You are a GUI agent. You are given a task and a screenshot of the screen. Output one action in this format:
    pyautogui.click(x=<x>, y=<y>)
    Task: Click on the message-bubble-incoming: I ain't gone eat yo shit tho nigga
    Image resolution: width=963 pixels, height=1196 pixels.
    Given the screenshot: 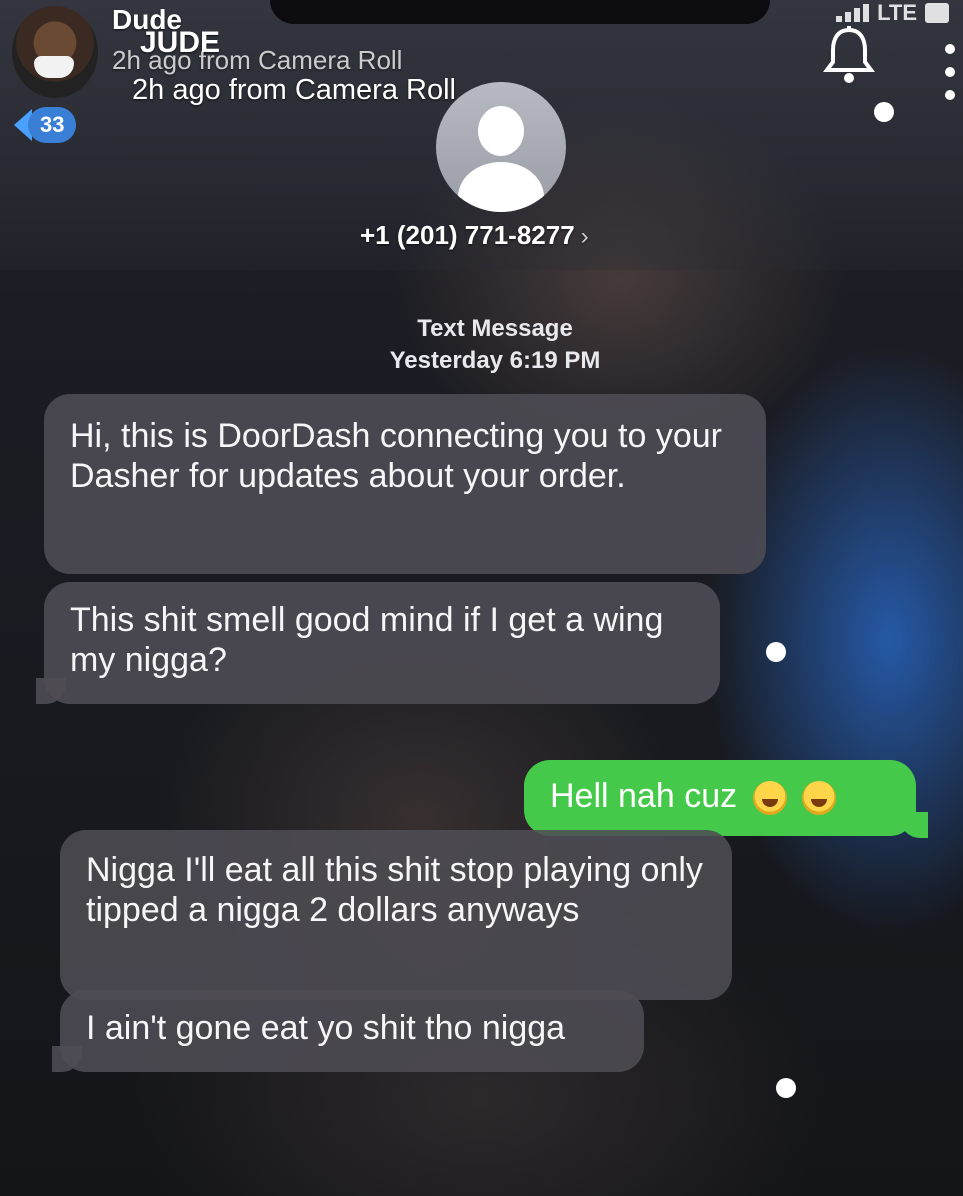 What is the action you would take?
    pyautogui.click(x=352, y=1031)
    